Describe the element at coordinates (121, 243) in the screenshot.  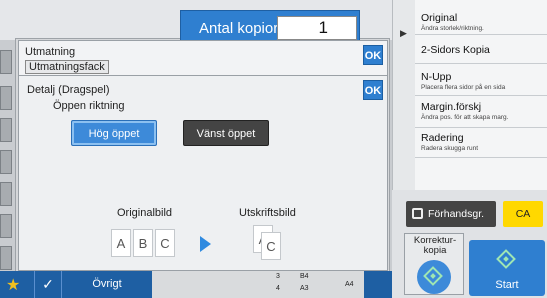
I see `original-page: A` at that location.